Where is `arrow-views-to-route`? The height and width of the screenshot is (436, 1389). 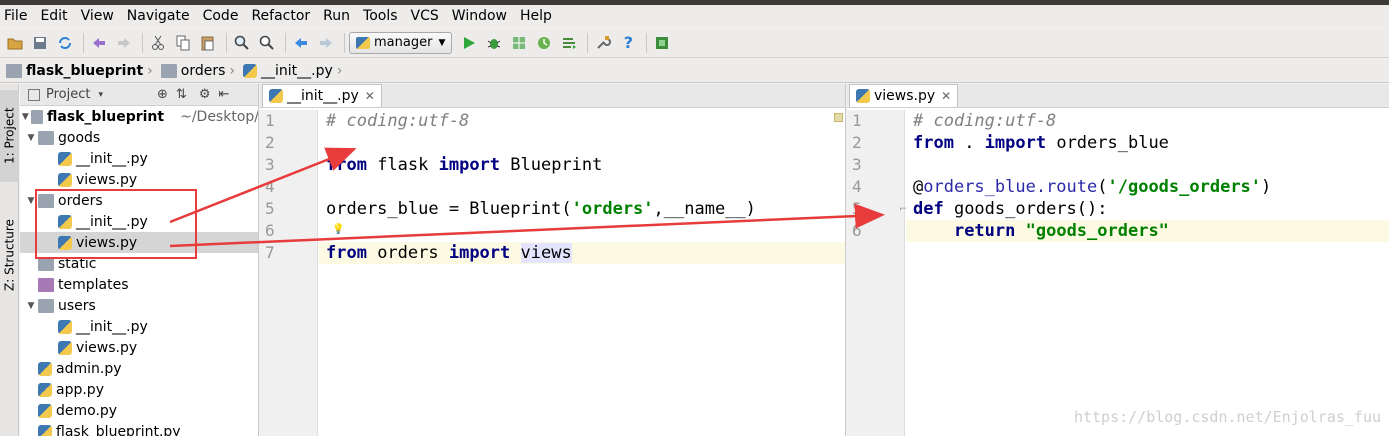 arrow-views-to-route is located at coordinates (527, 225).